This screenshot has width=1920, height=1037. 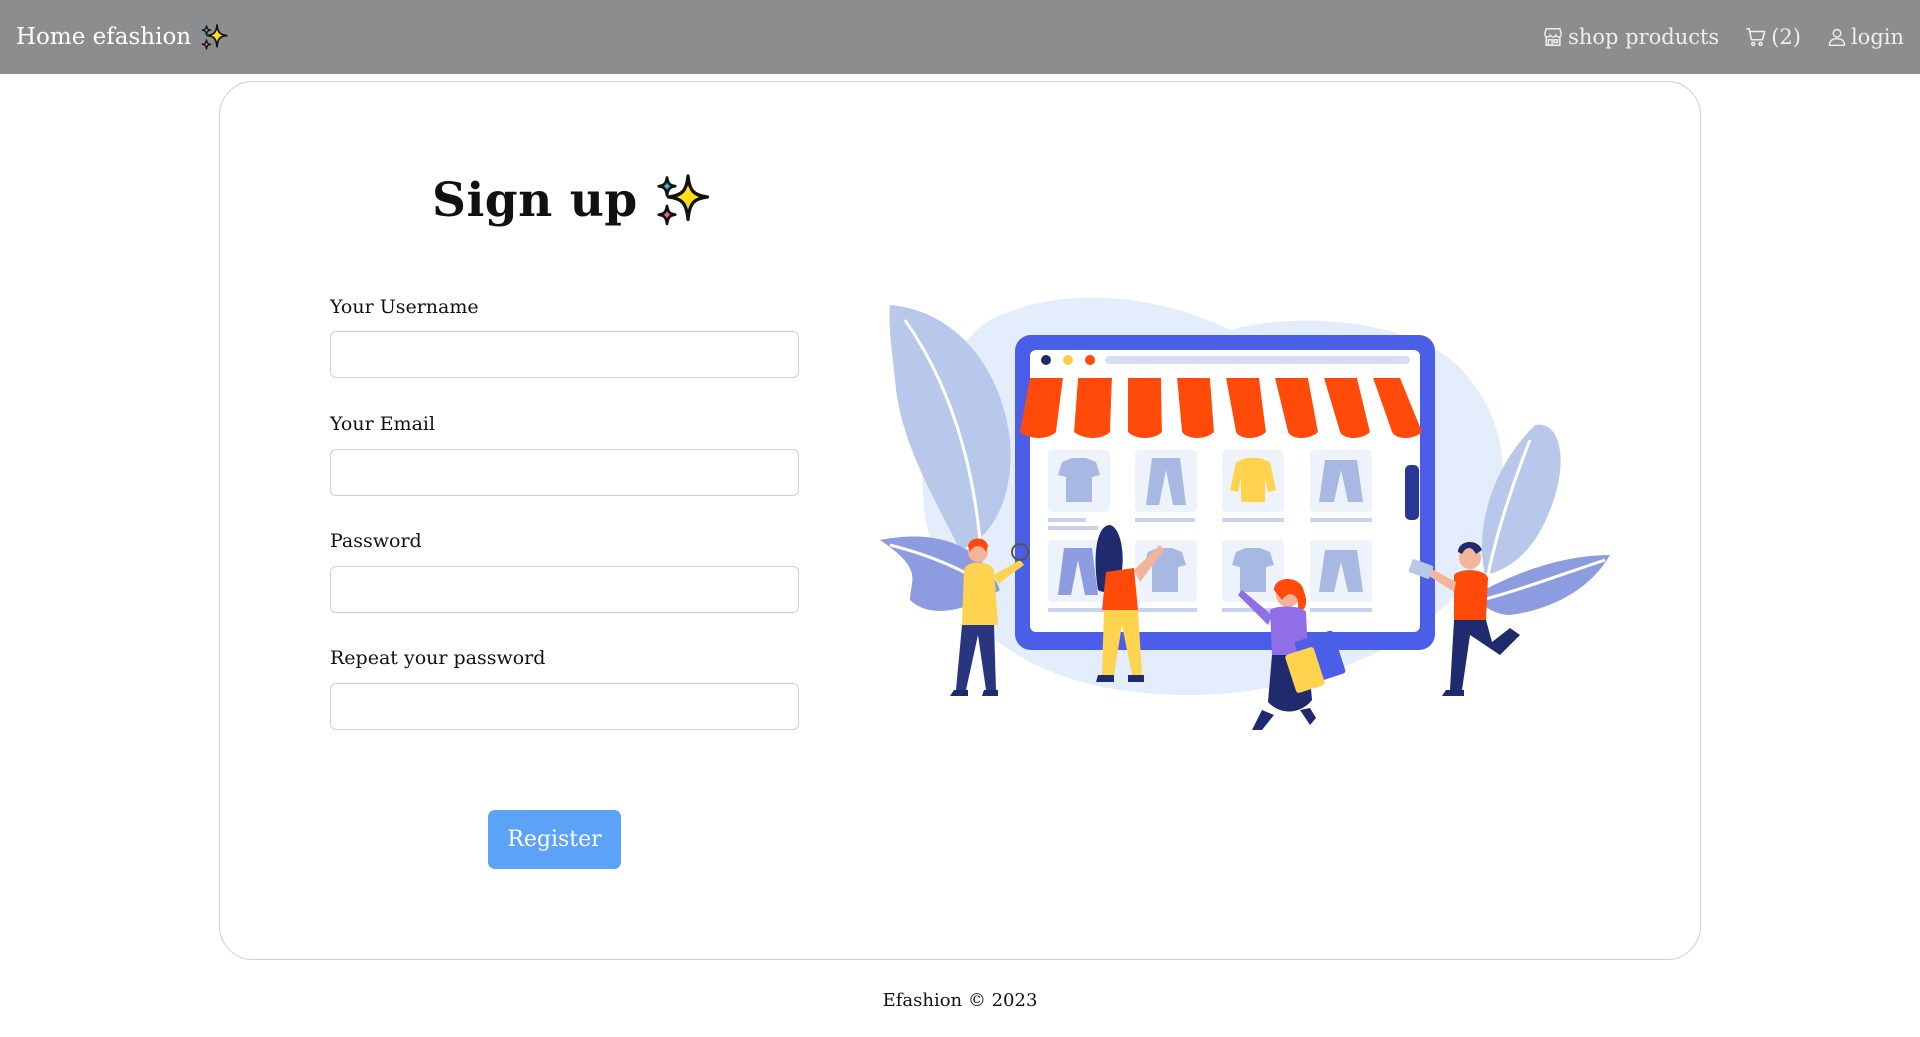 What do you see at coordinates (1553, 37) in the screenshot?
I see `store-icon` at bounding box center [1553, 37].